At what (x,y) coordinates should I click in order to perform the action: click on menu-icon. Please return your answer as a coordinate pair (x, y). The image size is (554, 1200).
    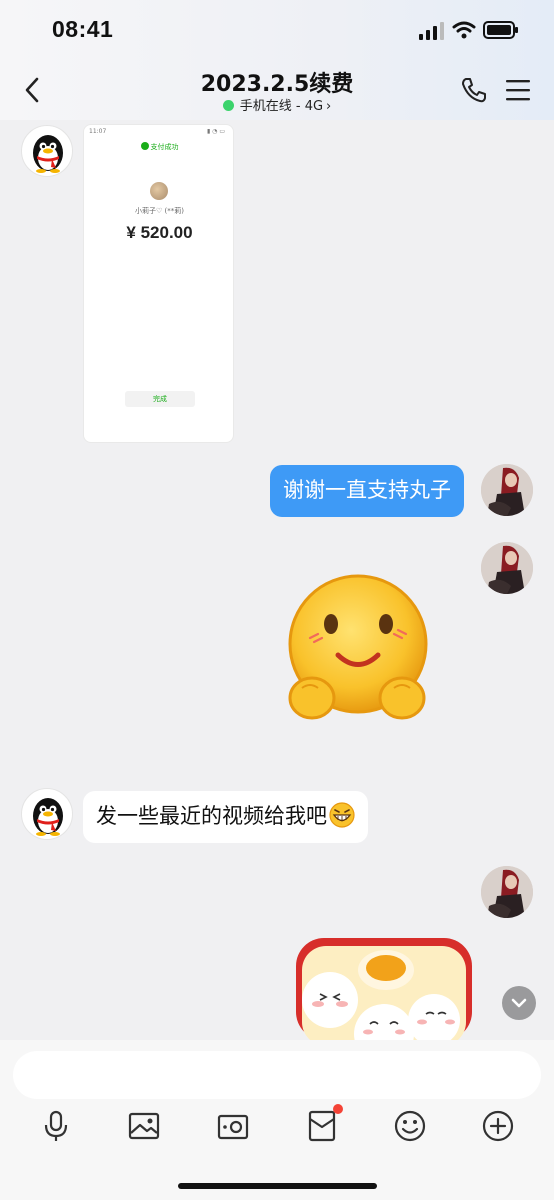
    Looking at the image, I should click on (518, 90).